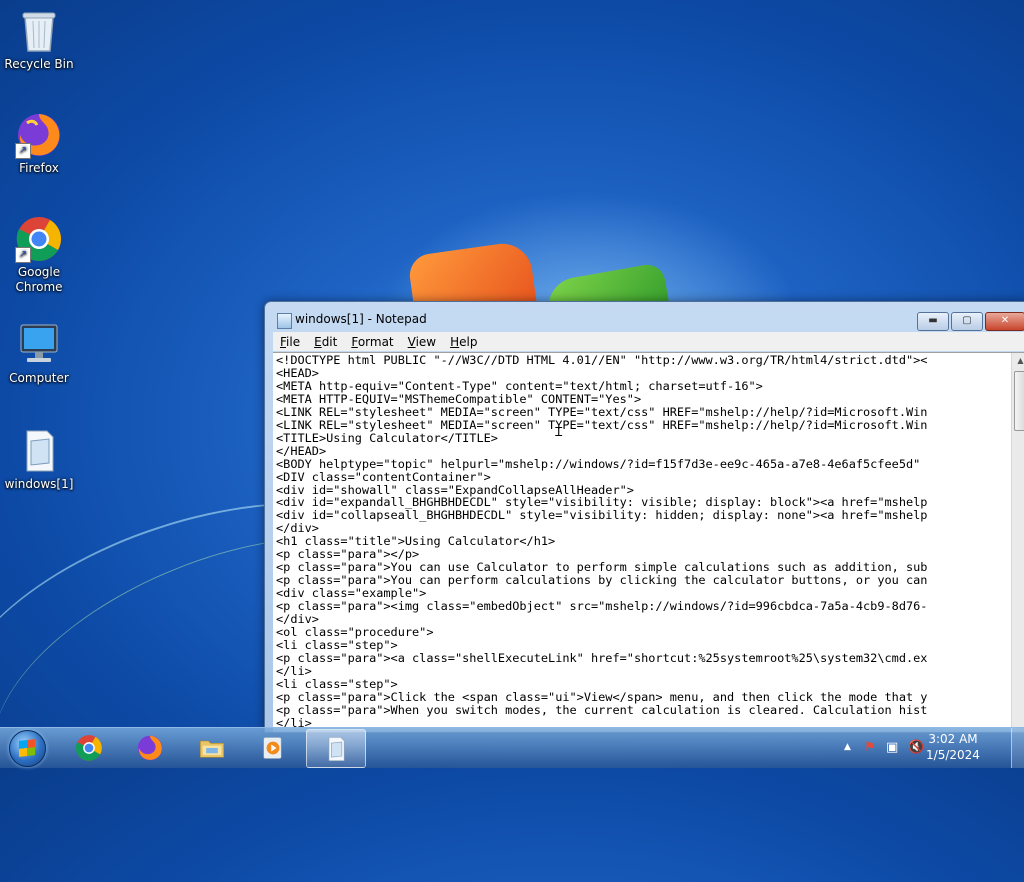  What do you see at coordinates (1004, 321) in the screenshot?
I see `close-button: ✕` at bounding box center [1004, 321].